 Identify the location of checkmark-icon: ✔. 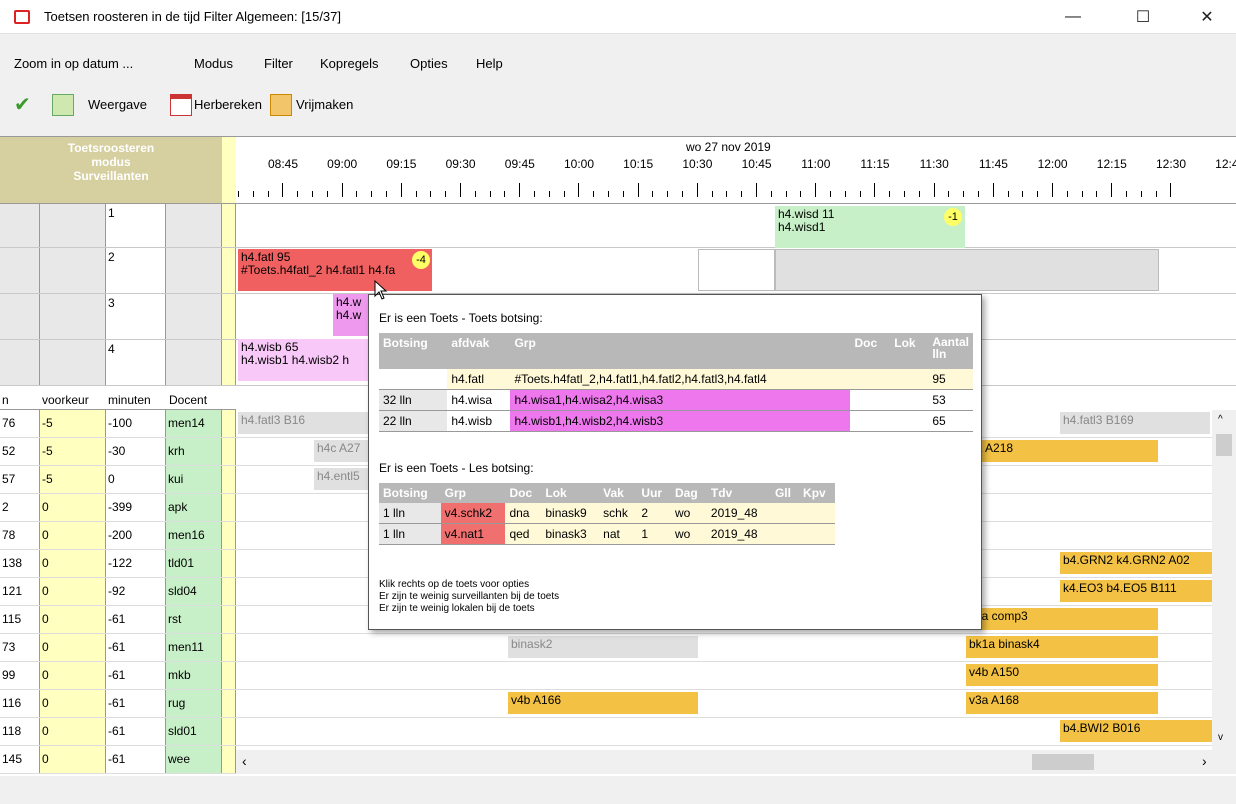
(25, 105).